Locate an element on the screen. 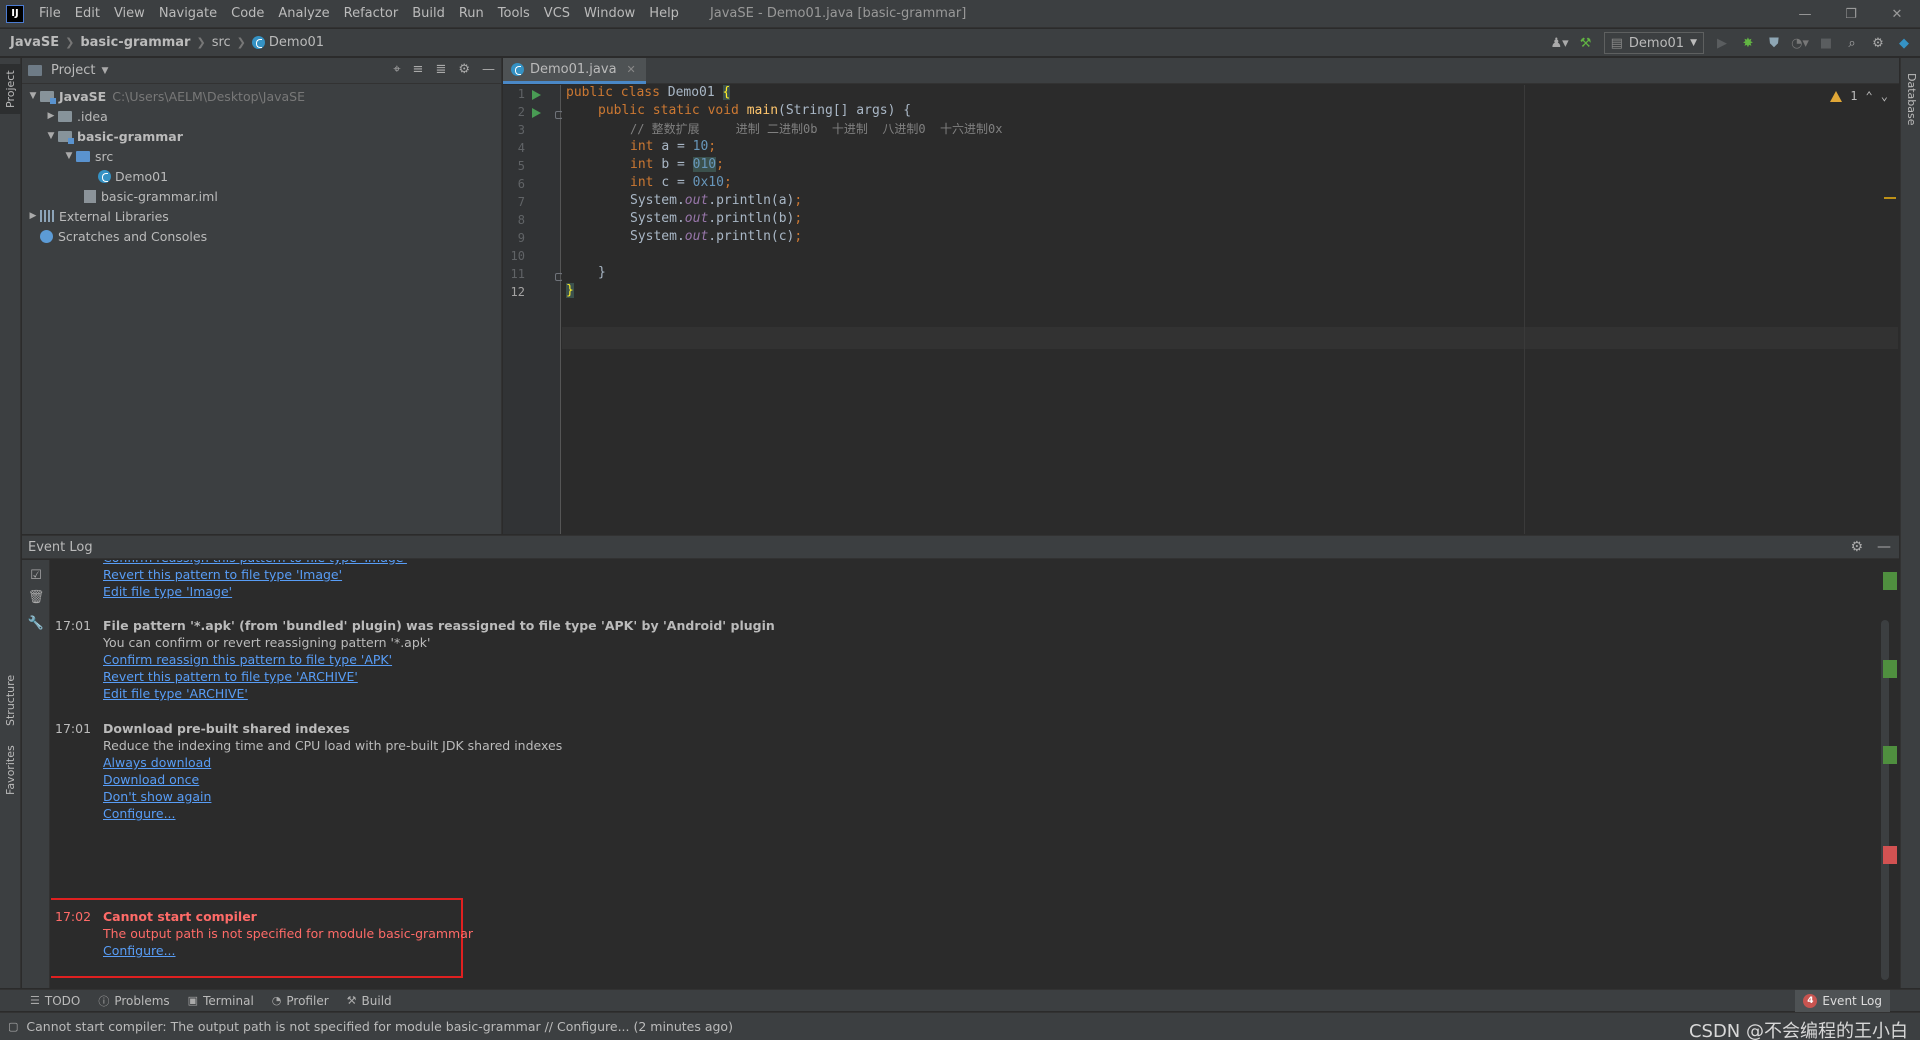 Image resolution: width=1920 pixels, height=1040 pixels. menu-build: Build is located at coordinates (428, 14).